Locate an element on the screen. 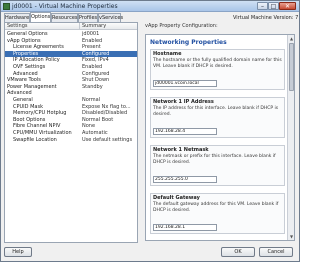 Image resolution: width=320 pixels, height=262 pixels. settings-row-summary: Shut Down is located at coordinates (96, 80).